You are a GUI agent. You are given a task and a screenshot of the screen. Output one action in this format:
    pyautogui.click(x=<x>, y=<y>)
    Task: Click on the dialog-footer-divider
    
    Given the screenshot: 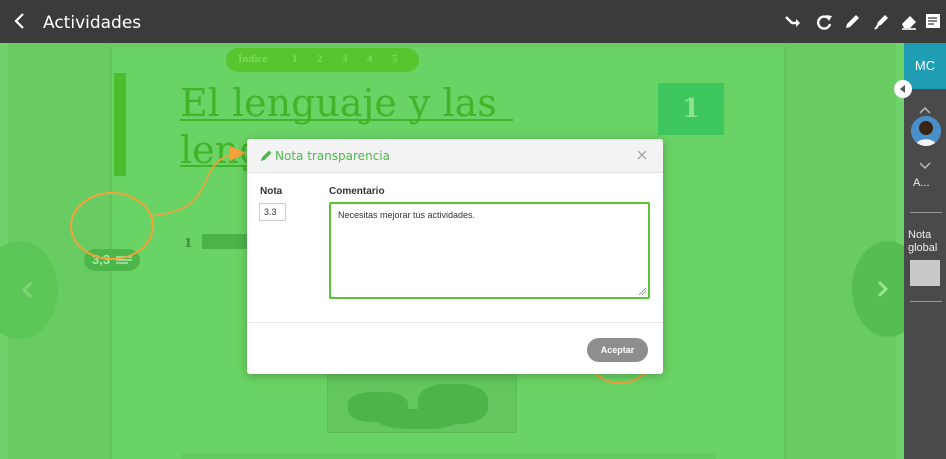 What is the action you would take?
    pyautogui.click(x=455, y=322)
    